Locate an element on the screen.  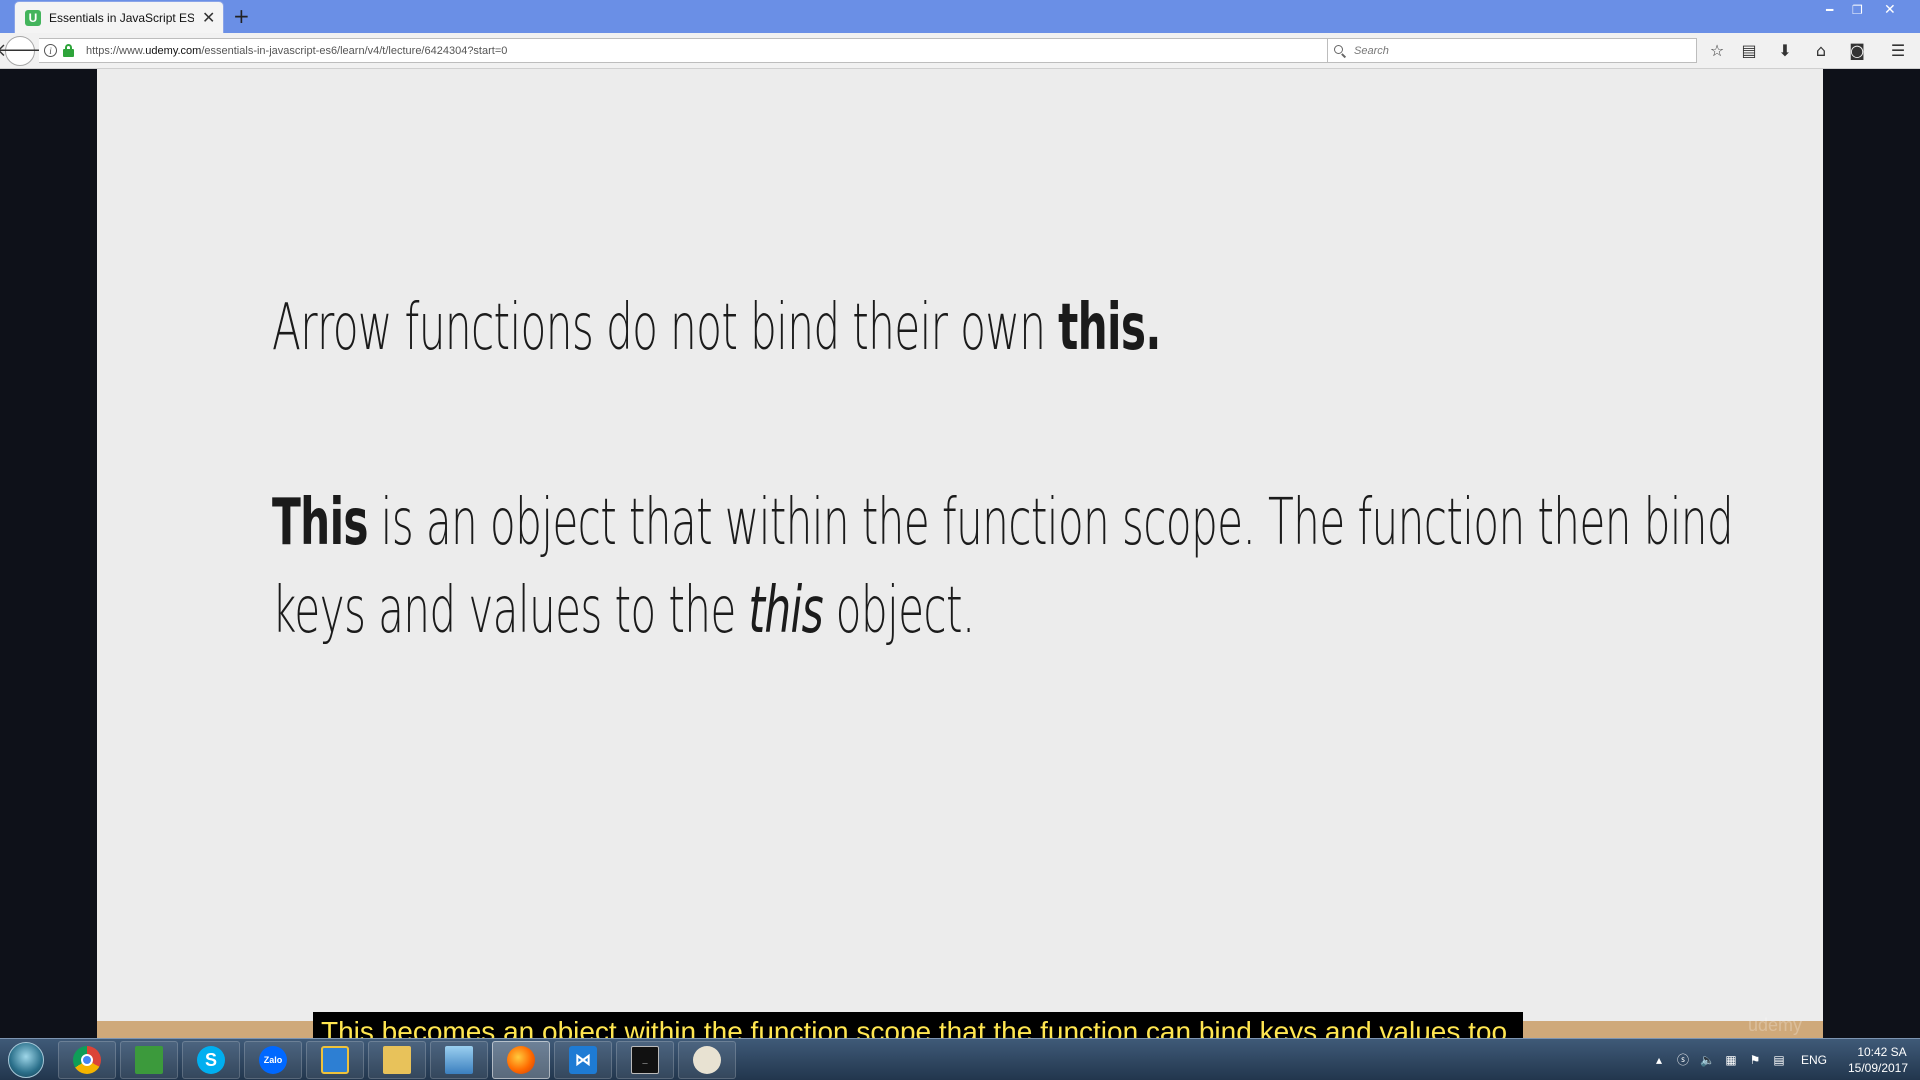
minimize-icon: ━ is located at coordinates (1829, 10).